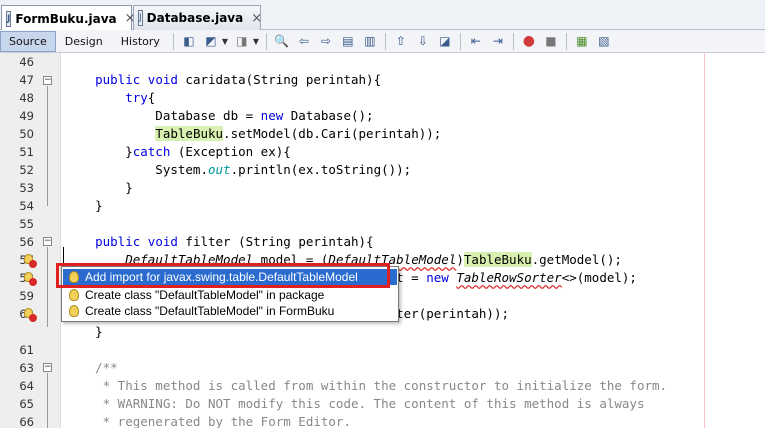 The height and width of the screenshot is (428, 765). Describe the element at coordinates (256, 18) in the screenshot. I see `close-icon: ×` at that location.